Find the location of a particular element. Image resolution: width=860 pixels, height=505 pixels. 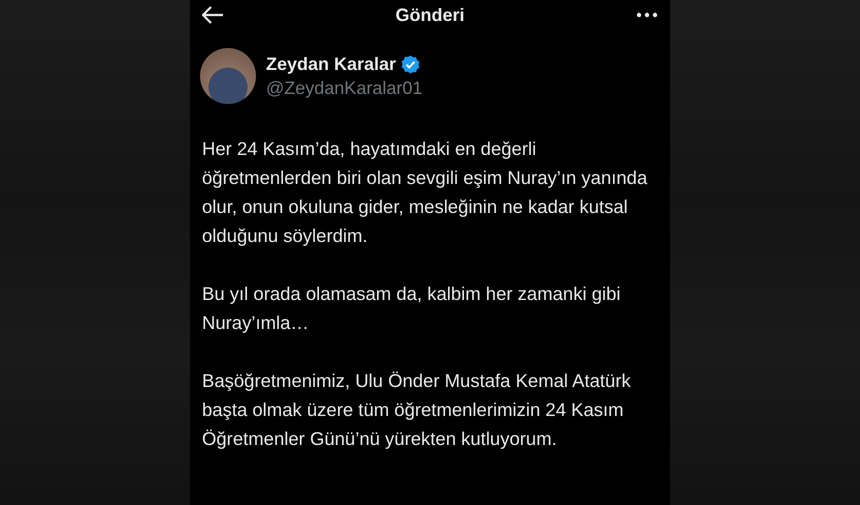

author-name: Zeydan Karalar is located at coordinates (331, 64).